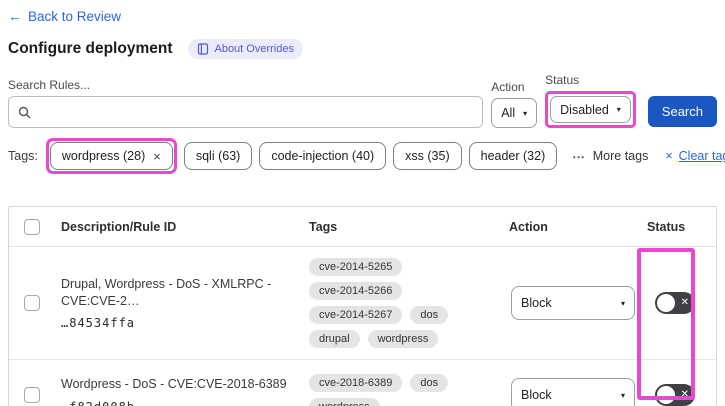 The height and width of the screenshot is (406, 725). I want to click on column-header-tags: Tags, so click(323, 226).